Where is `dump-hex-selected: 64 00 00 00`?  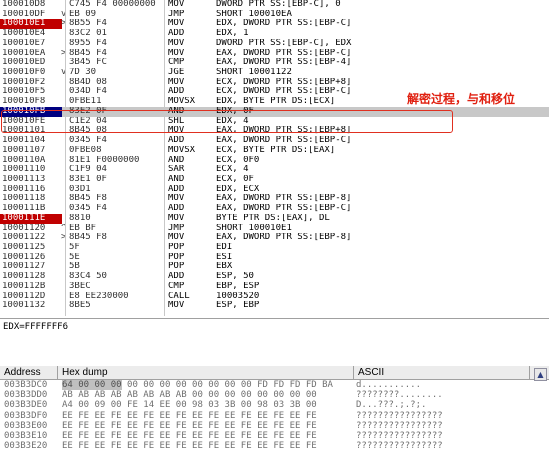 dump-hex-selected: 64 00 00 00 is located at coordinates (92, 385).